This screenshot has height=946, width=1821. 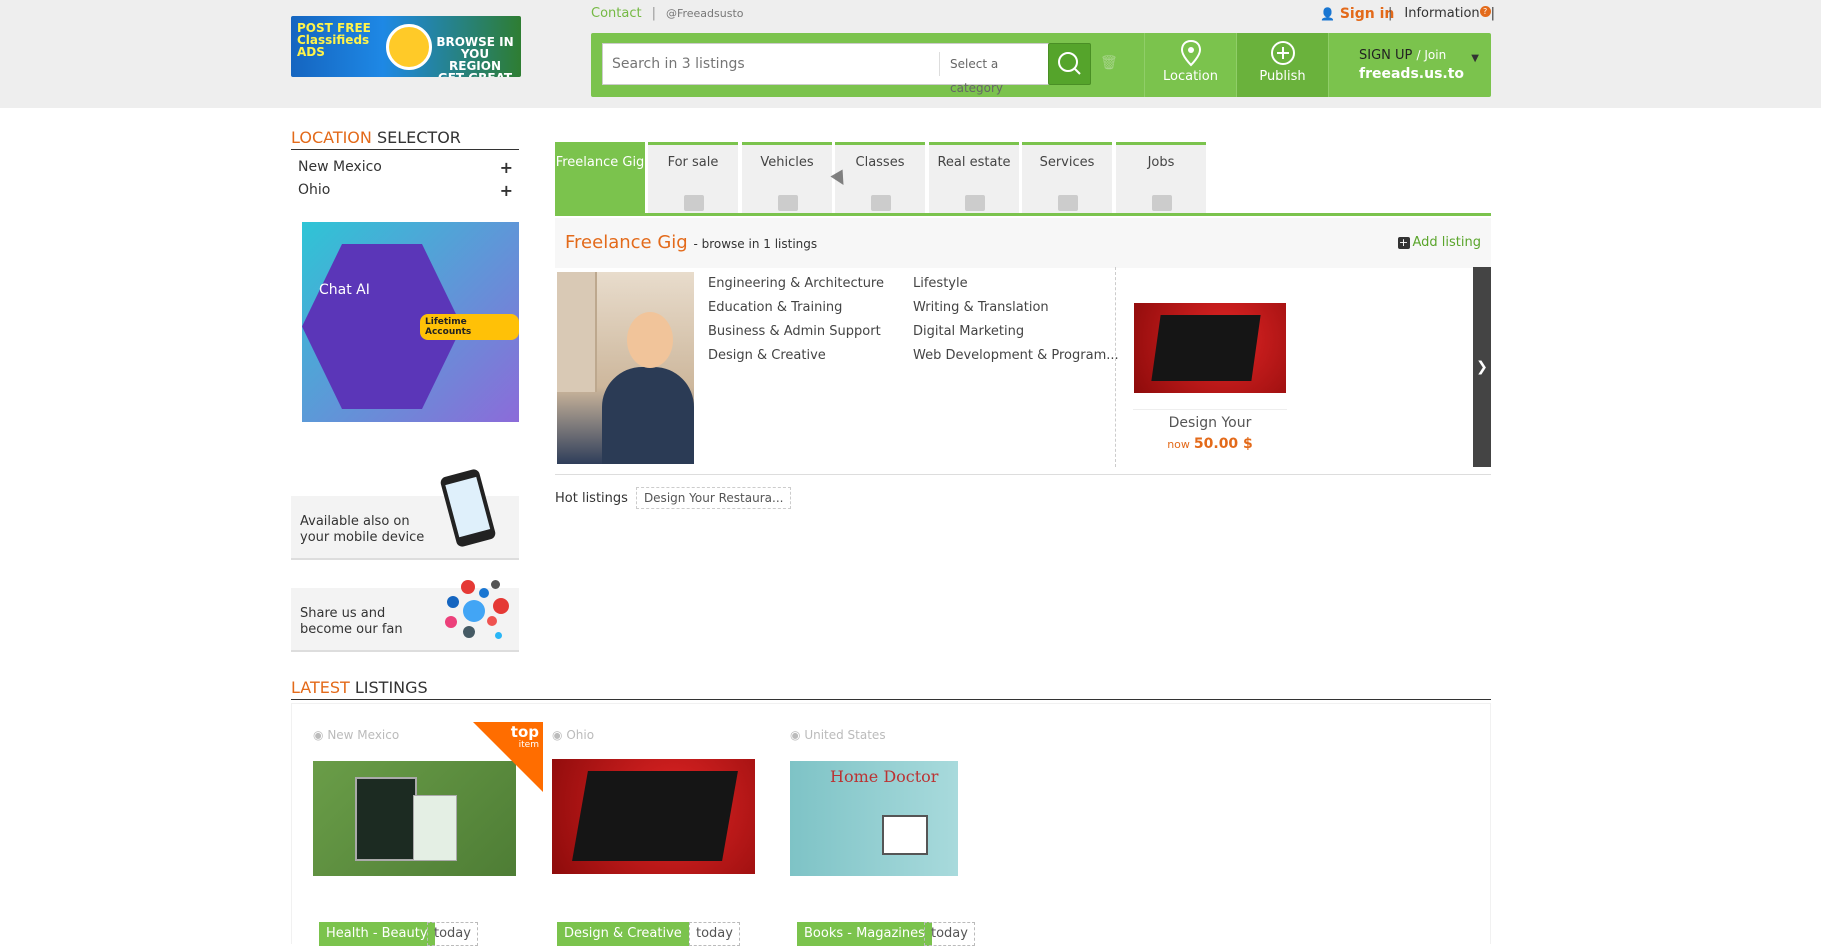 I want to click on listing-category-badge: Design & Creative, so click(x=623, y=934).